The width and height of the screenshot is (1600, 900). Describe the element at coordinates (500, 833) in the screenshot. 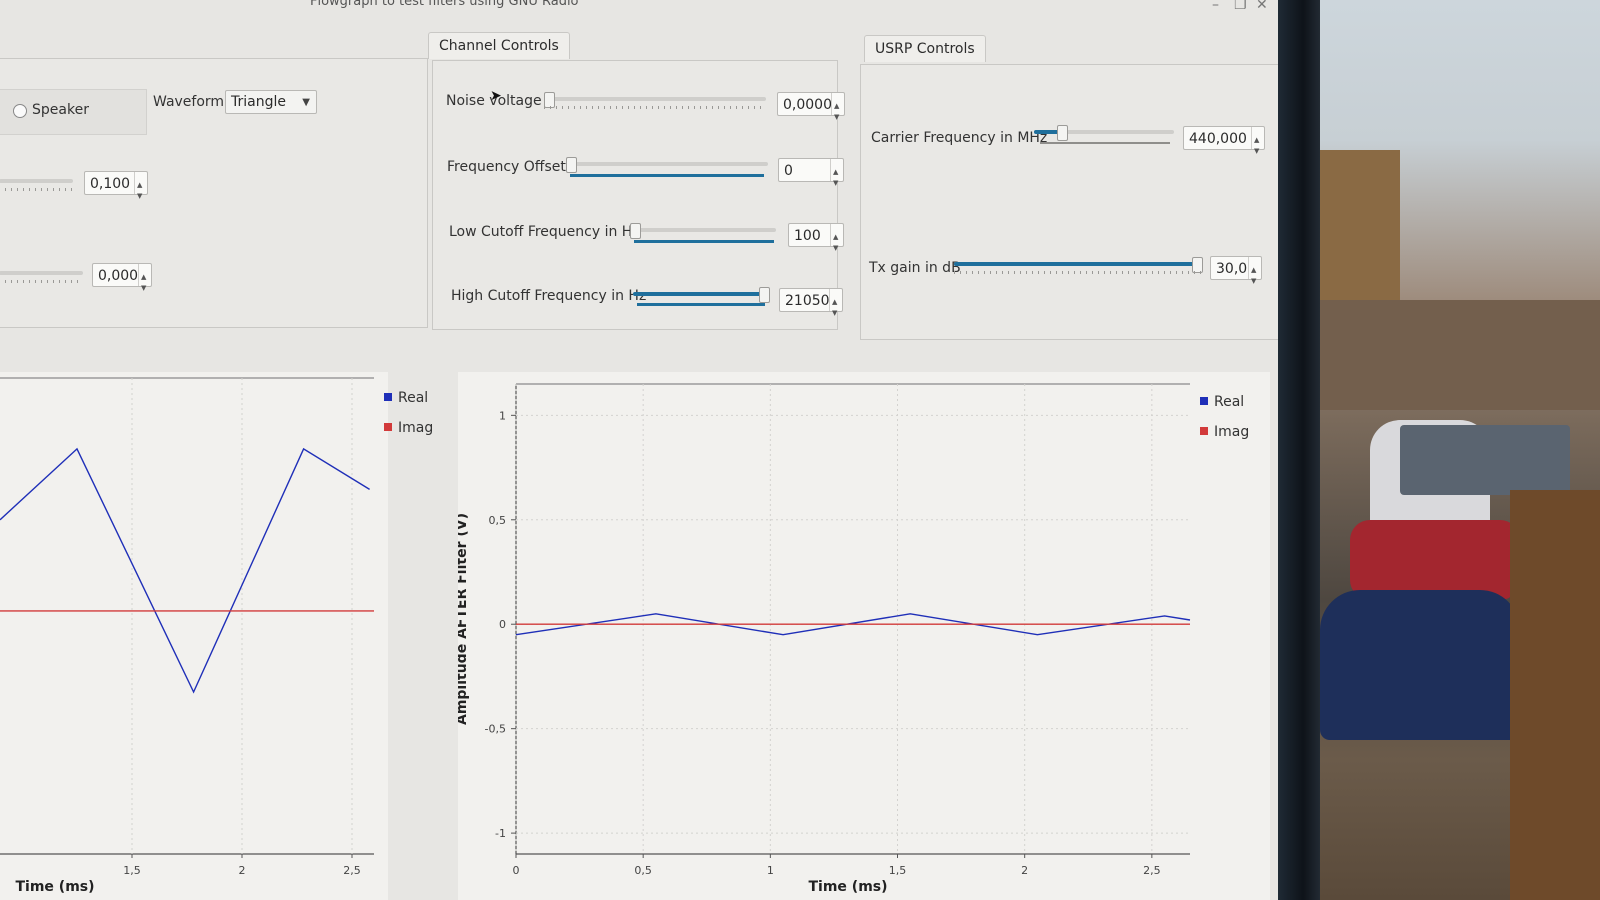

I see `y-tick-label: -1` at that location.